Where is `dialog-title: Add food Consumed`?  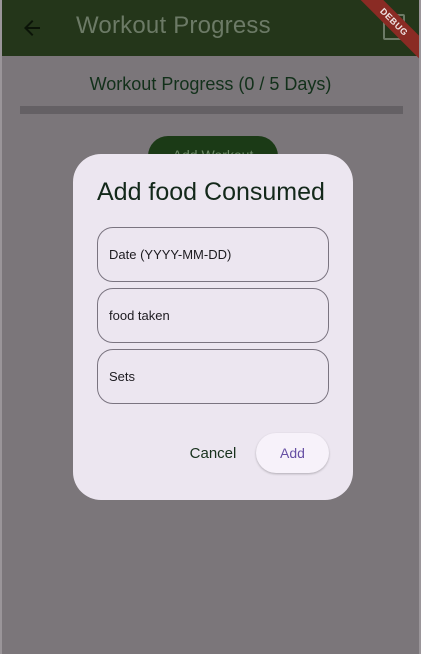
dialog-title: Add food Consumed is located at coordinates (211, 192).